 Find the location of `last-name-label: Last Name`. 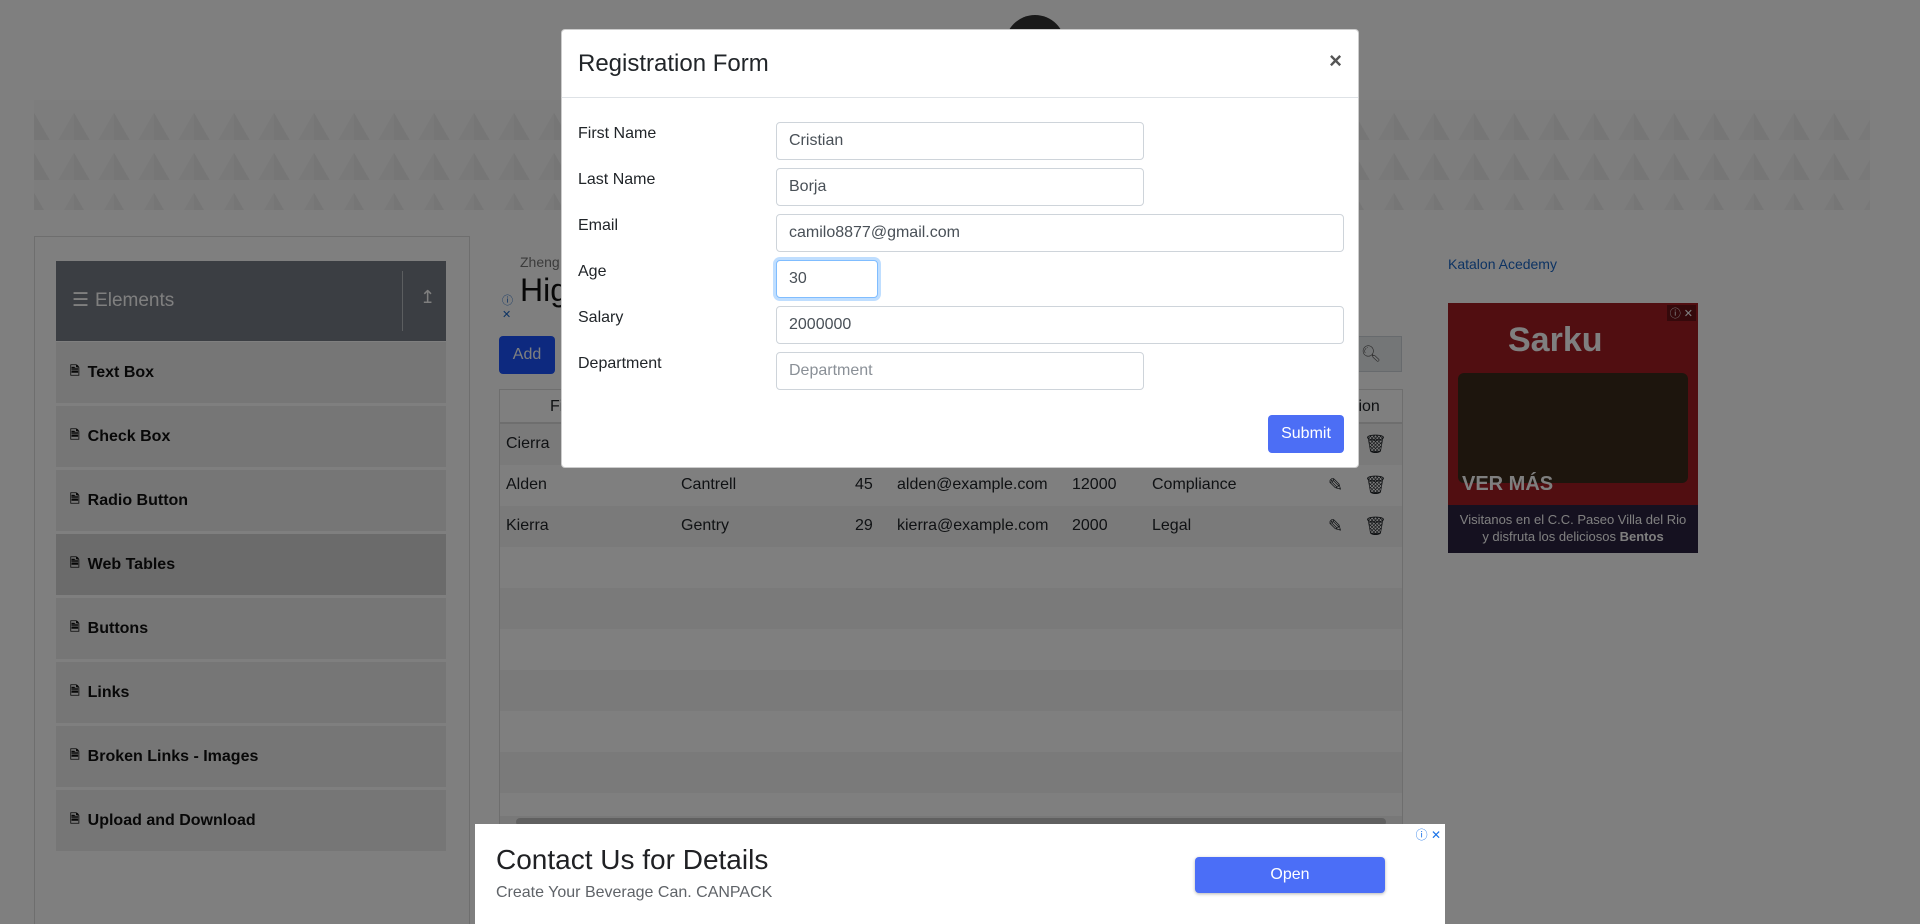

last-name-label: Last Name is located at coordinates (617, 179).